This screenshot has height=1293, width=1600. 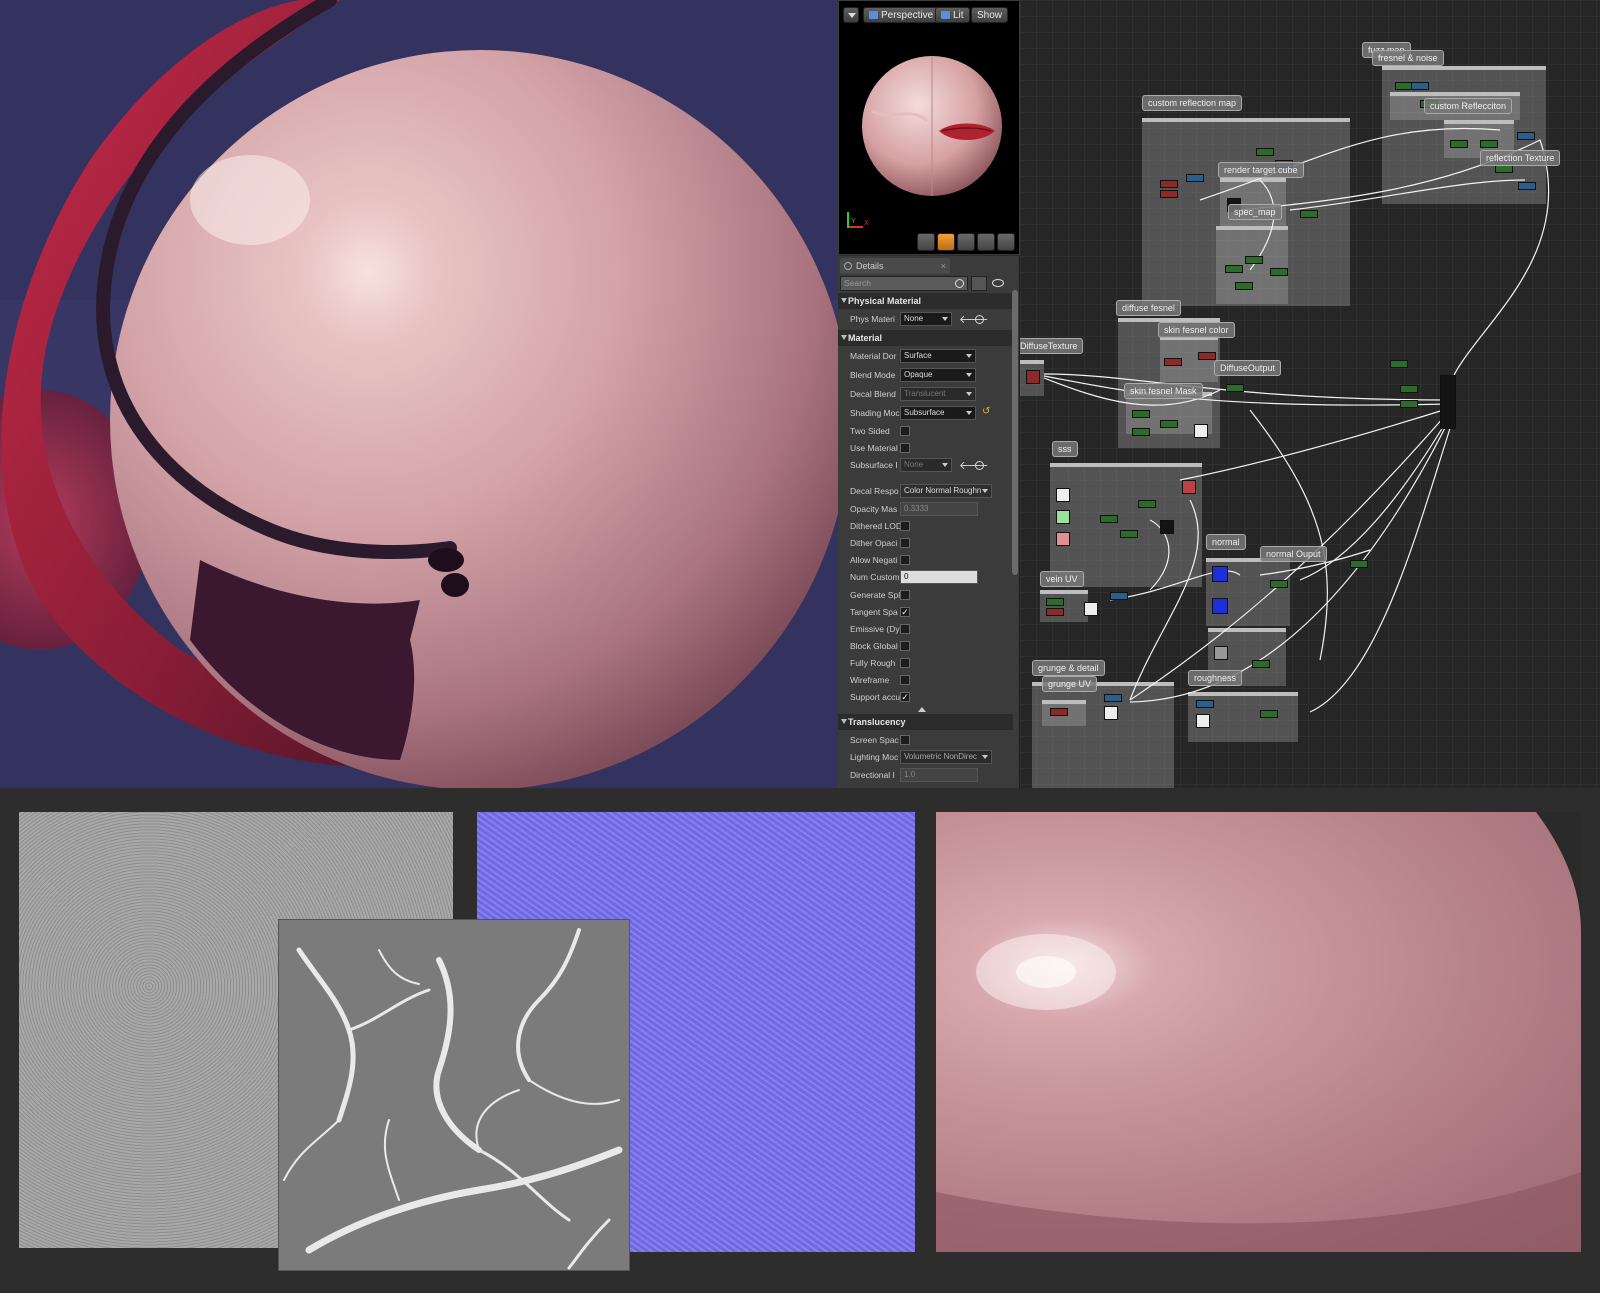 I want to click on wireframe-checkbox, so click(x=905, y=680).